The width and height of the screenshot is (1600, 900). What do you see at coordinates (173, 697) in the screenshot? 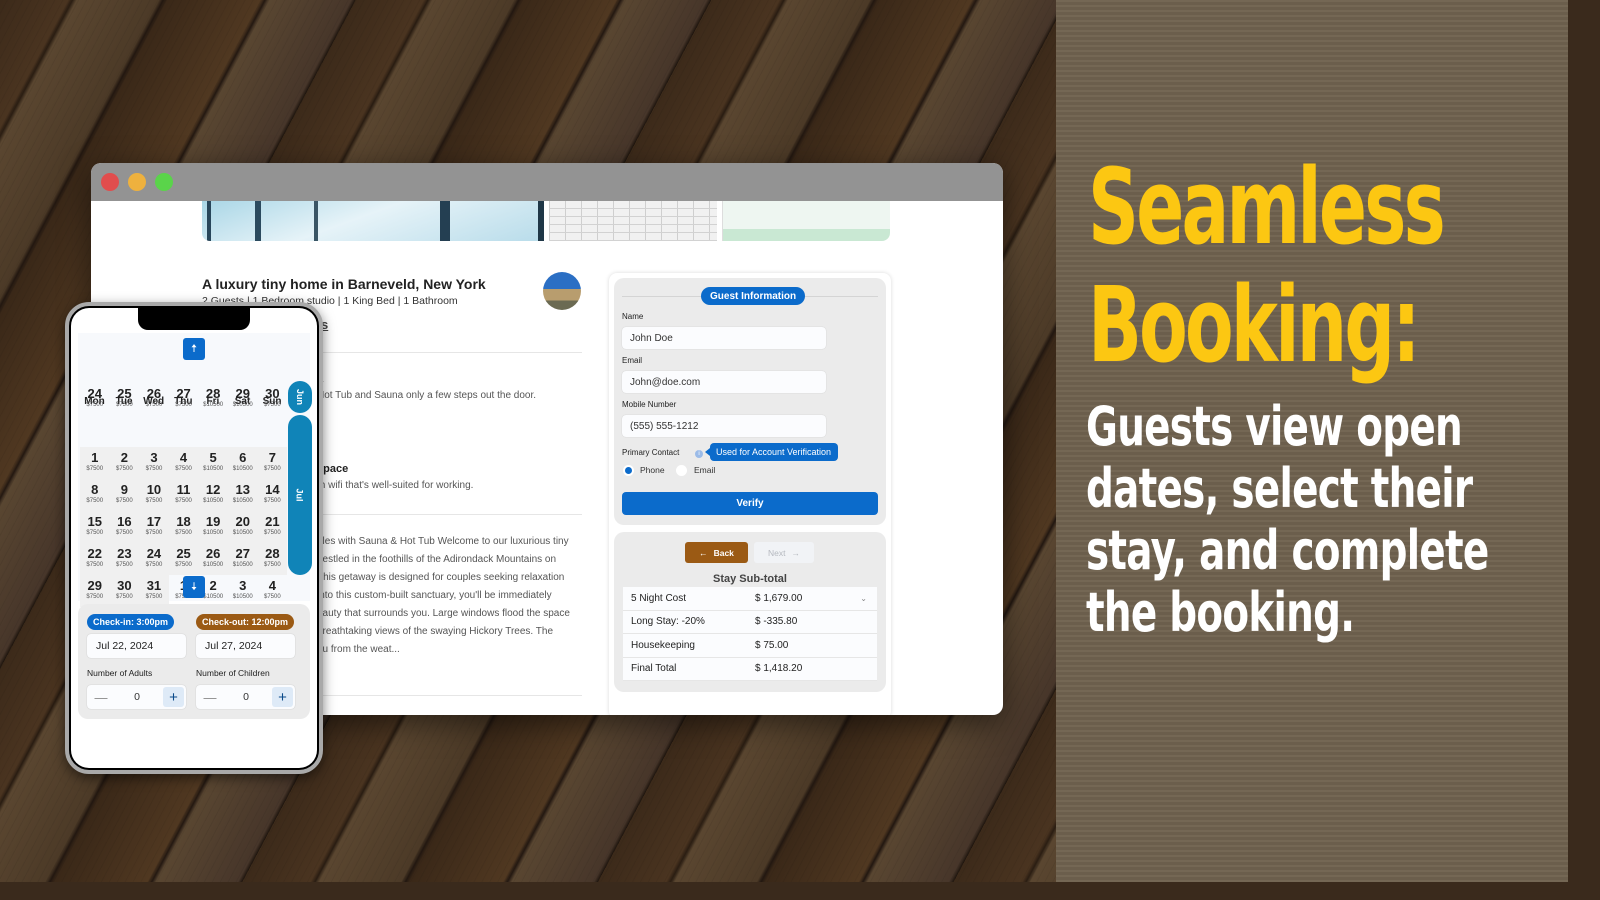
I see `adults-increment-button: +` at bounding box center [173, 697].